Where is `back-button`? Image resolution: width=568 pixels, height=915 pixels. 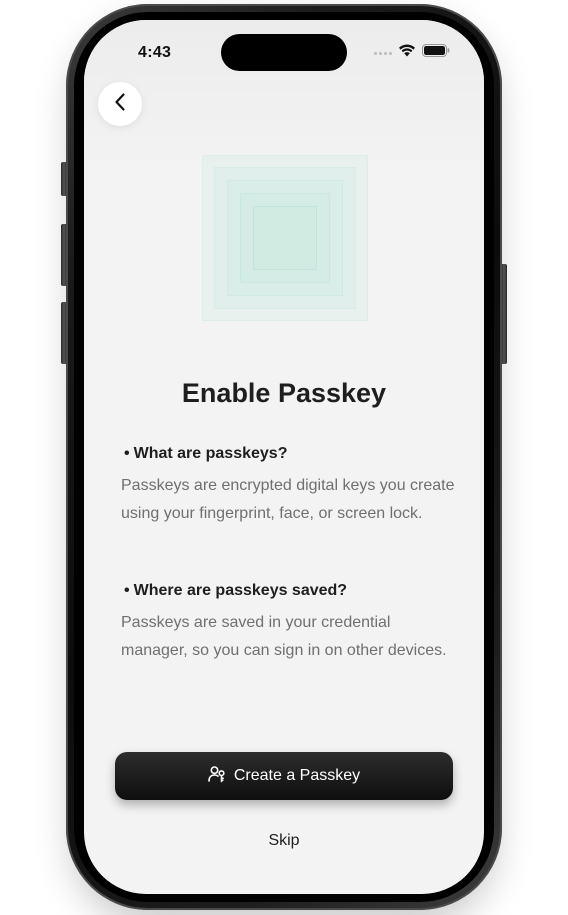
back-button is located at coordinates (120, 104).